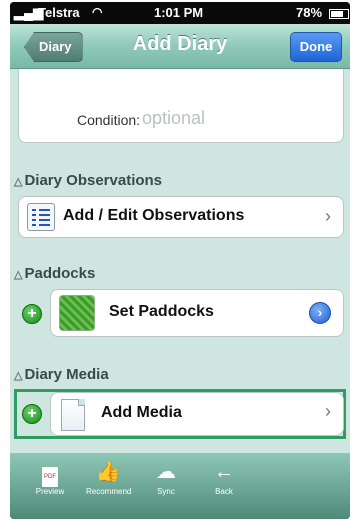 The width and height of the screenshot is (361, 521). I want to click on back-button: Diary, so click(53, 47).